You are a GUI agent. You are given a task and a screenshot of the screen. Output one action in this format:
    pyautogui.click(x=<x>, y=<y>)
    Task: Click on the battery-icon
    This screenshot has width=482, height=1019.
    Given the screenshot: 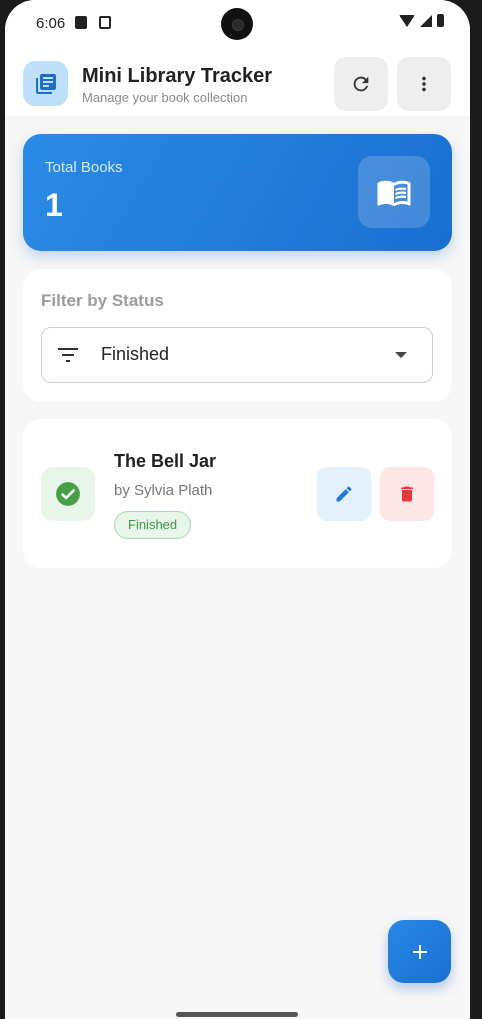 What is the action you would take?
    pyautogui.click(x=440, y=20)
    